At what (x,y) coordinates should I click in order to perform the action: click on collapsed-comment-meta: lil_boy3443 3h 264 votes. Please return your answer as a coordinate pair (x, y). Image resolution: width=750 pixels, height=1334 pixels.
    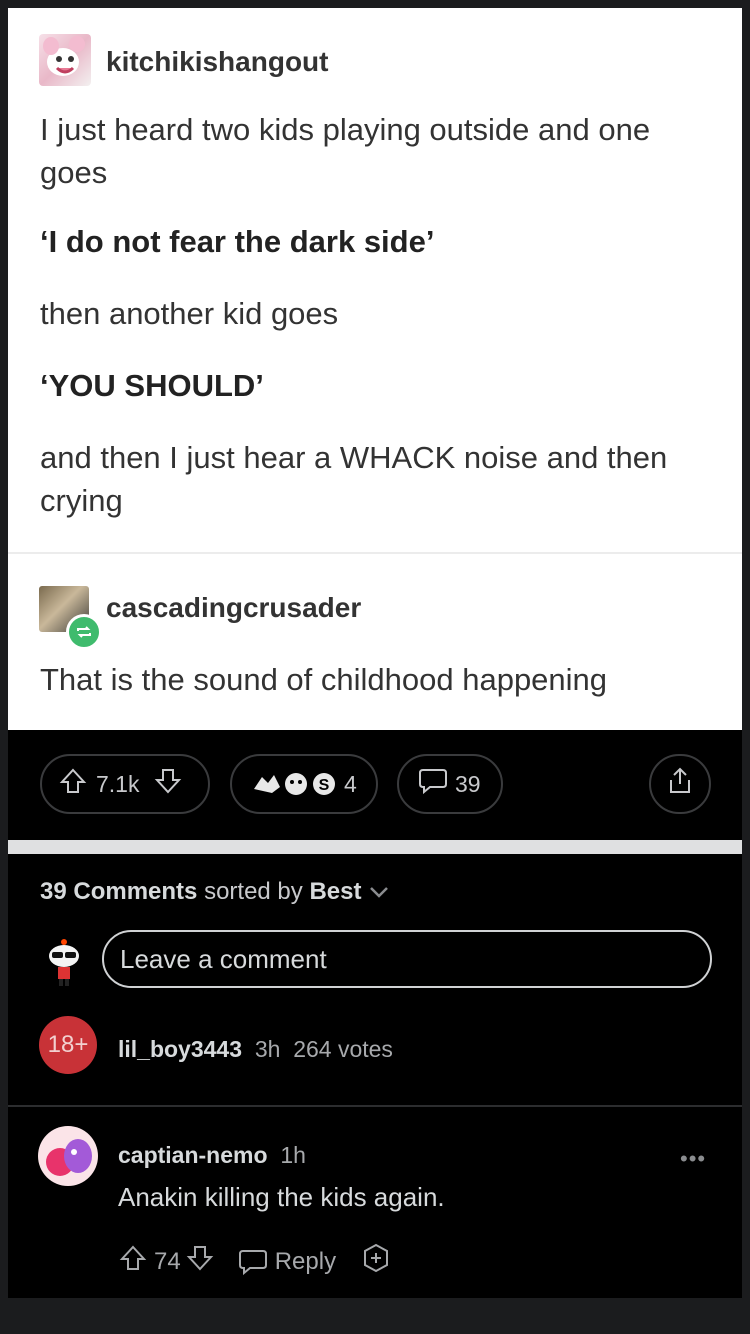
    Looking at the image, I should click on (255, 1049).